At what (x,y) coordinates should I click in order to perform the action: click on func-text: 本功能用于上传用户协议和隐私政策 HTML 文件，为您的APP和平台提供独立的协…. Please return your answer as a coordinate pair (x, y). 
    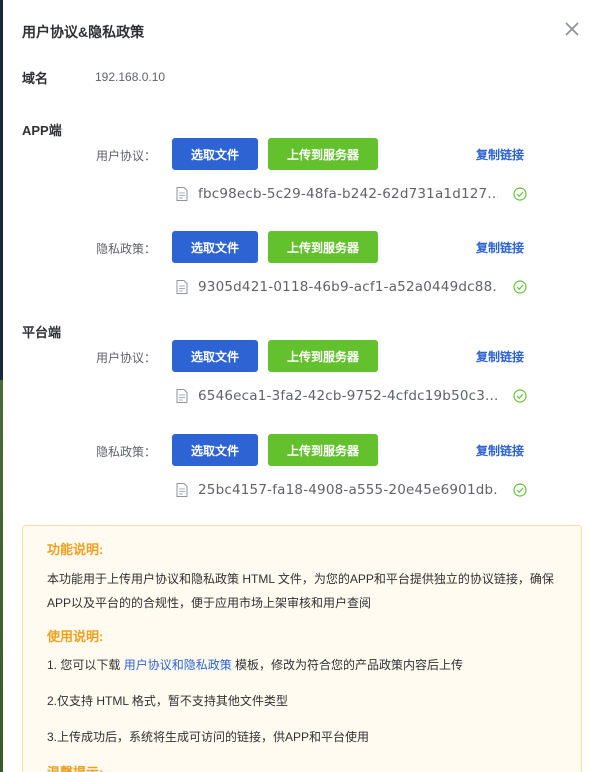
    Looking at the image, I should click on (300, 591).